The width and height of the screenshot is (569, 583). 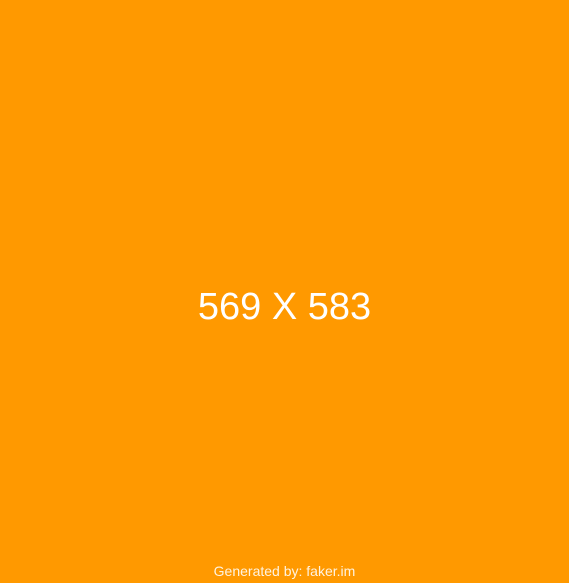 What do you see at coordinates (284, 307) in the screenshot?
I see `dimensions-label: 569 X 583` at bounding box center [284, 307].